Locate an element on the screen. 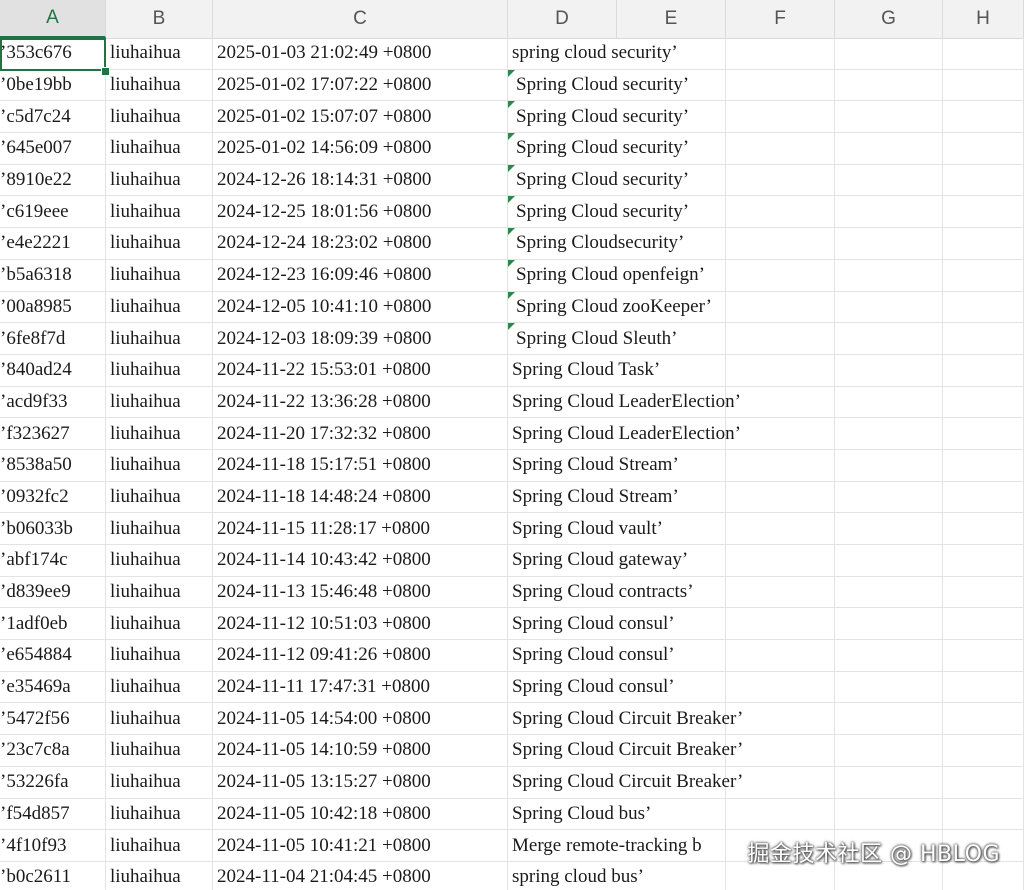 This screenshot has height=890, width=1024. column-header-d: D is located at coordinates (562, 19).